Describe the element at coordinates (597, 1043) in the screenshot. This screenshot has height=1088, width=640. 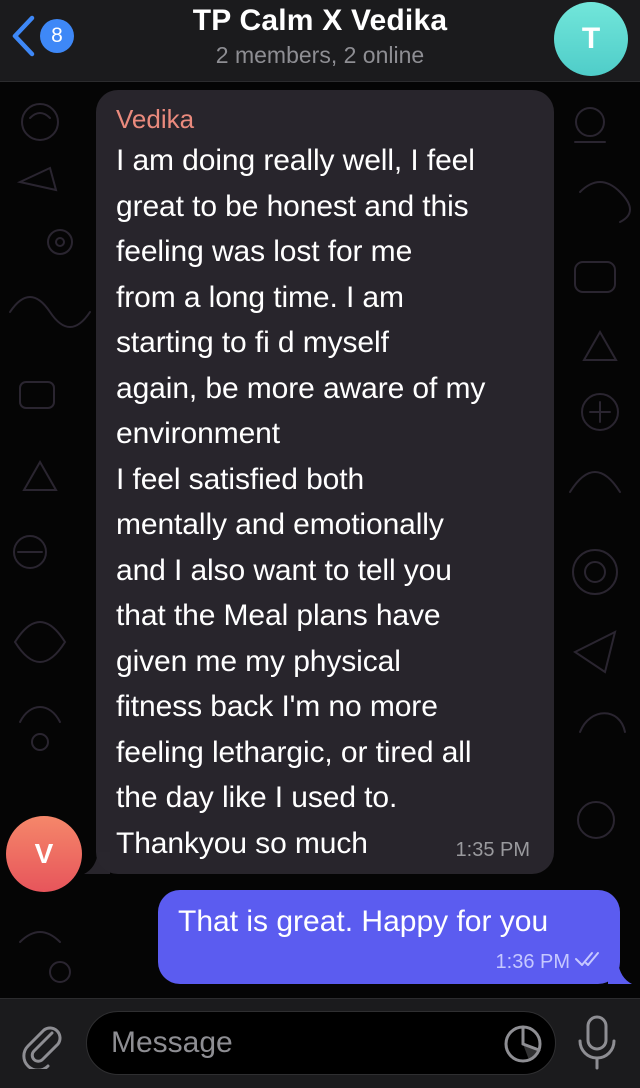
I see `voice-record-button` at that location.